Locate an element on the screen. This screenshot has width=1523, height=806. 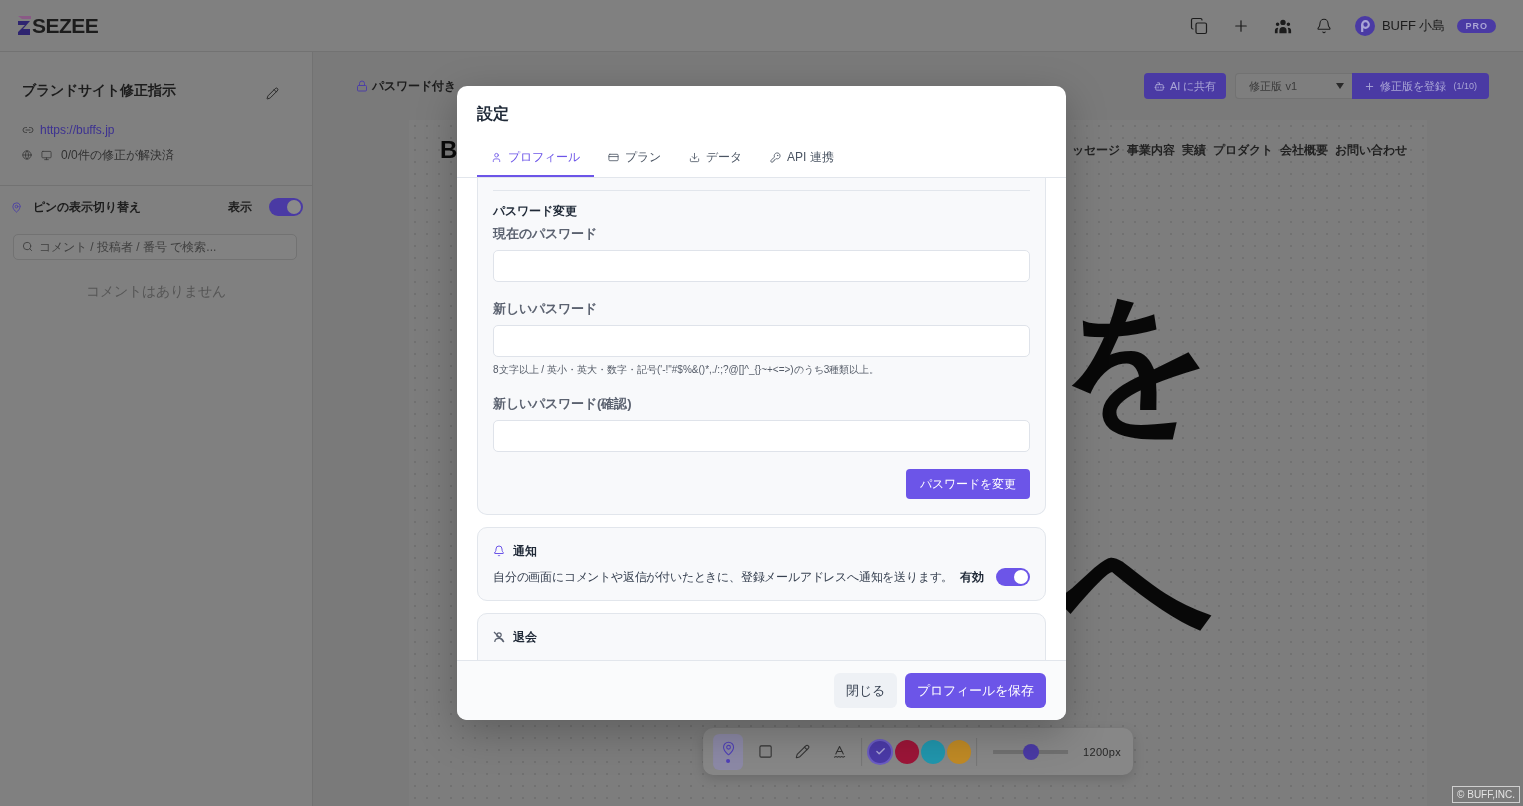
logo-icon is located at coordinates (24, 25).